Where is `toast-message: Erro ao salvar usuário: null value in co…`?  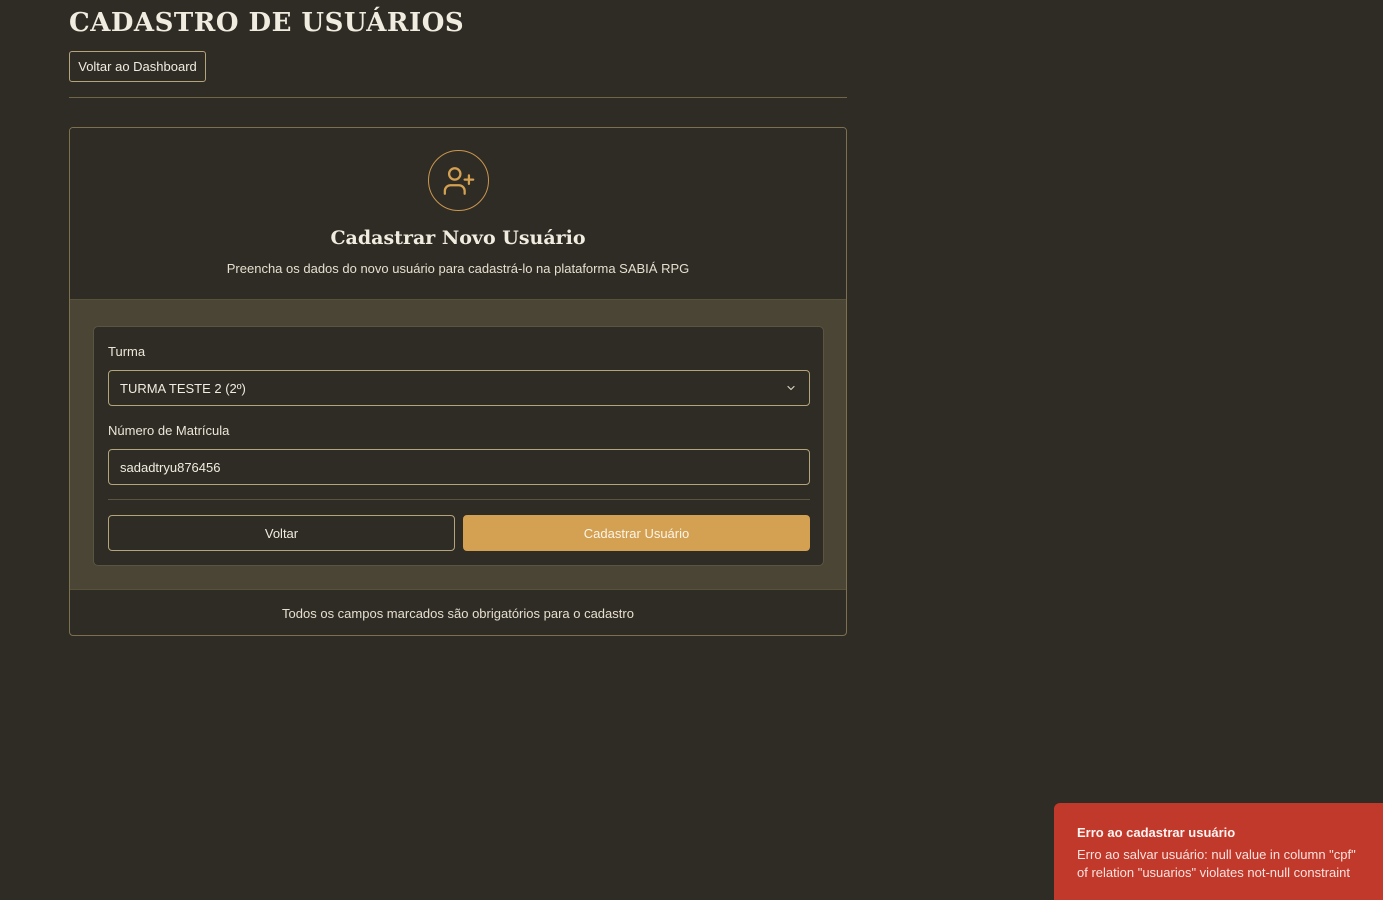 toast-message: Erro ao salvar usuário: null value in co… is located at coordinates (1216, 863).